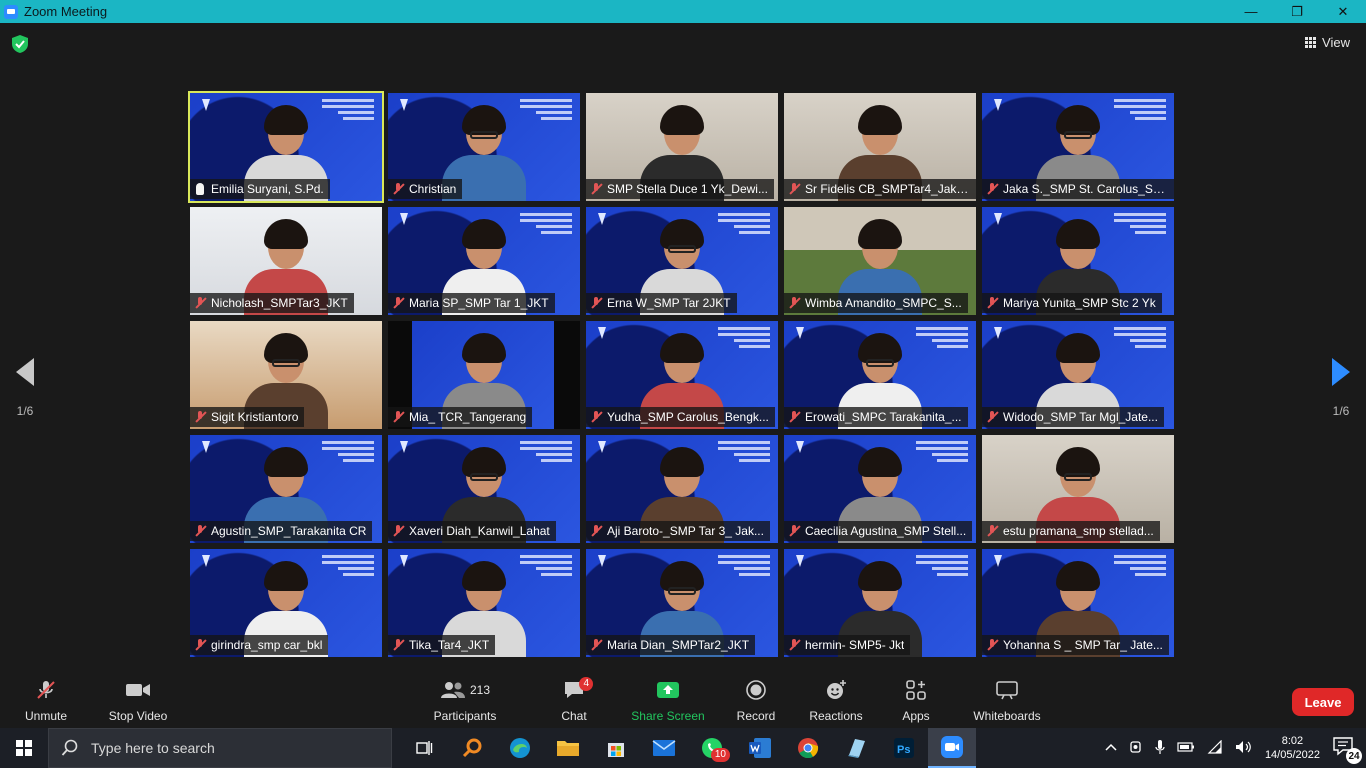 This screenshot has width=1366, height=768. What do you see at coordinates (756, 701) in the screenshot?
I see `record-button: Record` at bounding box center [756, 701].